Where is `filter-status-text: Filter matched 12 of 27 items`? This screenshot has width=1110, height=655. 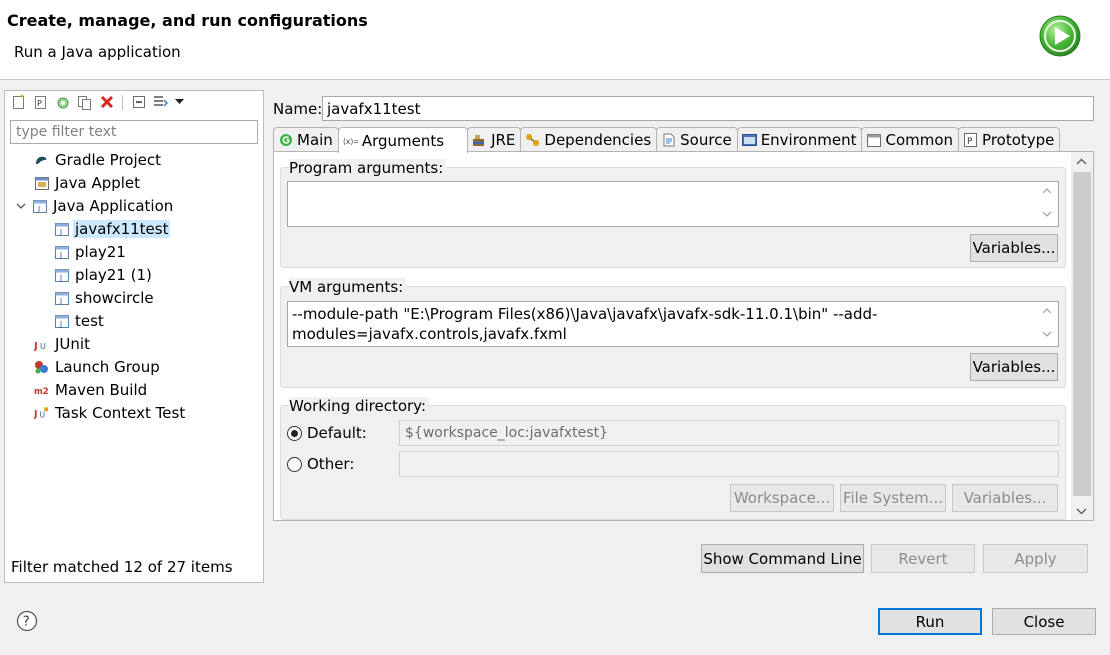 filter-status-text: Filter matched 12 of 27 items is located at coordinates (122, 567).